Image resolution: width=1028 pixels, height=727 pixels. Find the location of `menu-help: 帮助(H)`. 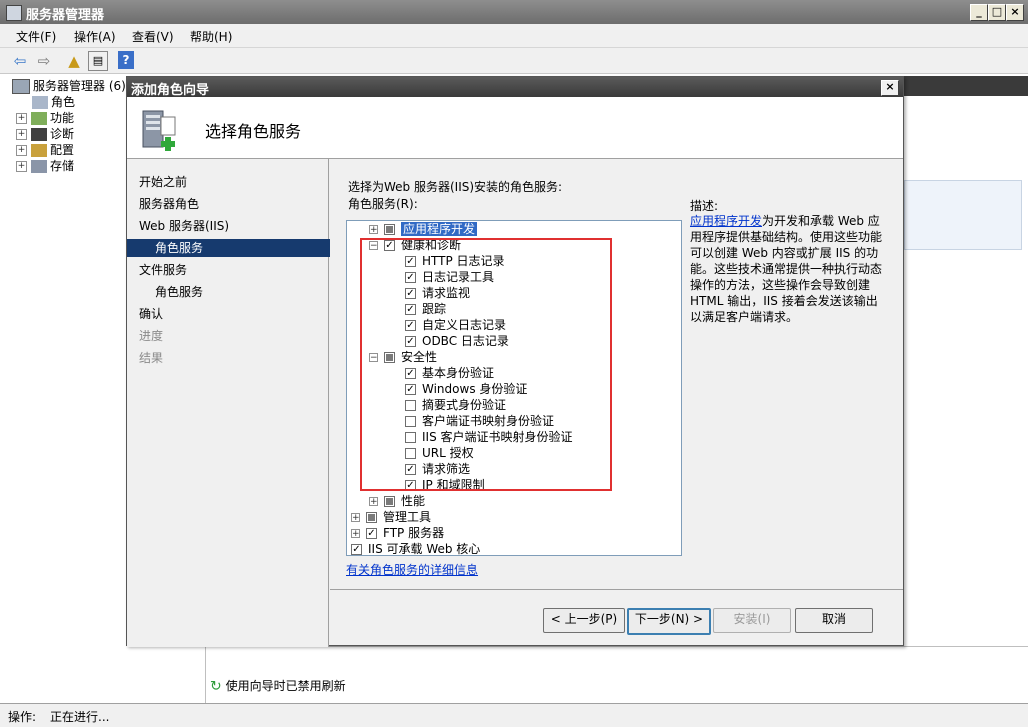

menu-help: 帮助(H) is located at coordinates (211, 36).